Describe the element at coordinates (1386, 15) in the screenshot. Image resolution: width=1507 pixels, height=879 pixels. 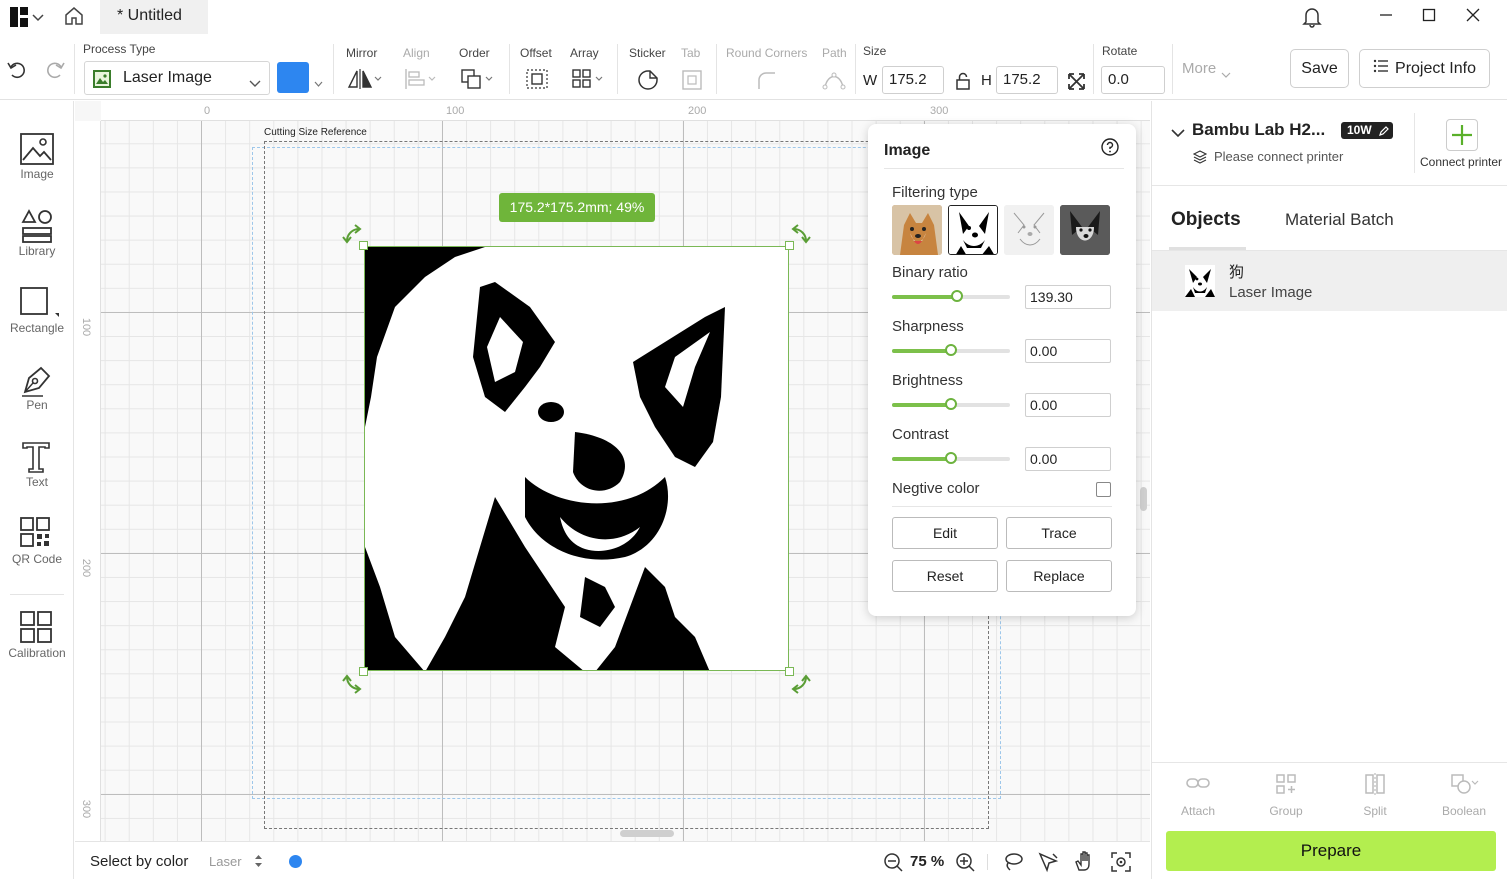
I see `minimize-button` at that location.